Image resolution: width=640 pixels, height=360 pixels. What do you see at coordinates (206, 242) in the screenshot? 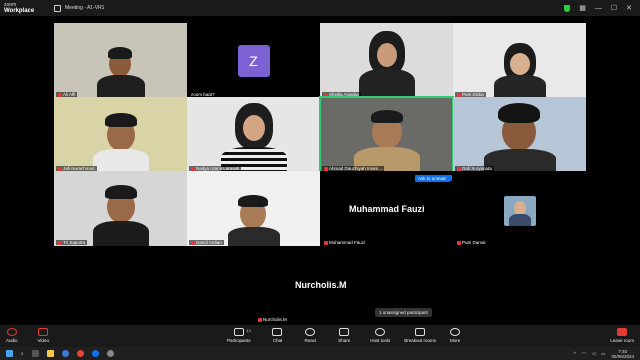
I see `participant-name: Dandi Ardian` at bounding box center [206, 242].